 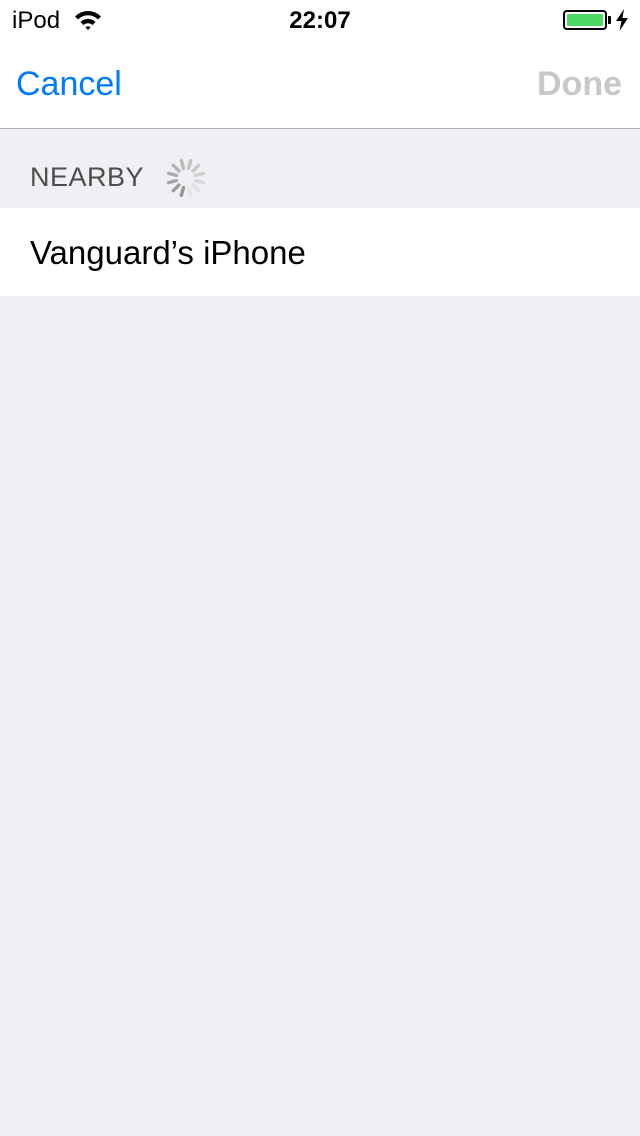 I want to click on charging-bolt-icon, so click(x=622, y=20).